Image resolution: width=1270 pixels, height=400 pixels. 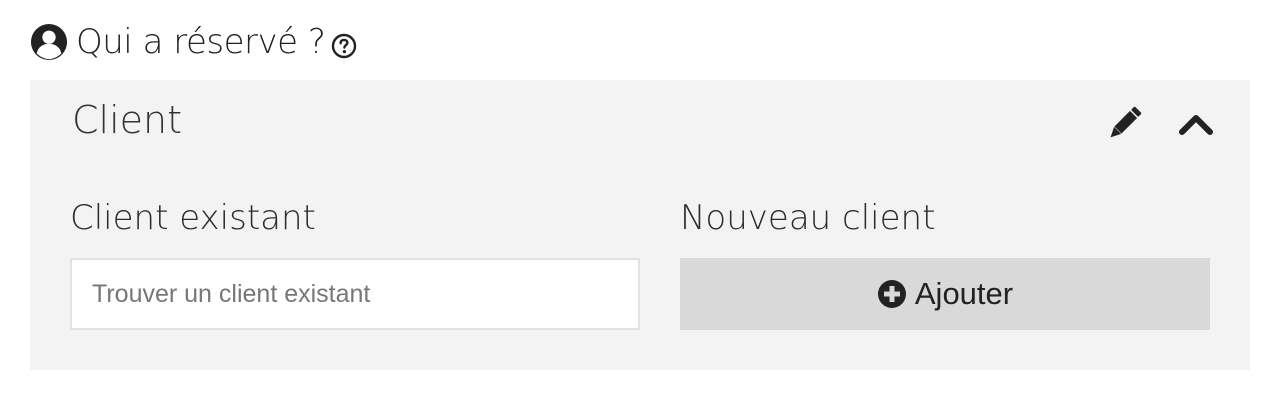 I want to click on user-circle-icon, so click(x=49, y=42).